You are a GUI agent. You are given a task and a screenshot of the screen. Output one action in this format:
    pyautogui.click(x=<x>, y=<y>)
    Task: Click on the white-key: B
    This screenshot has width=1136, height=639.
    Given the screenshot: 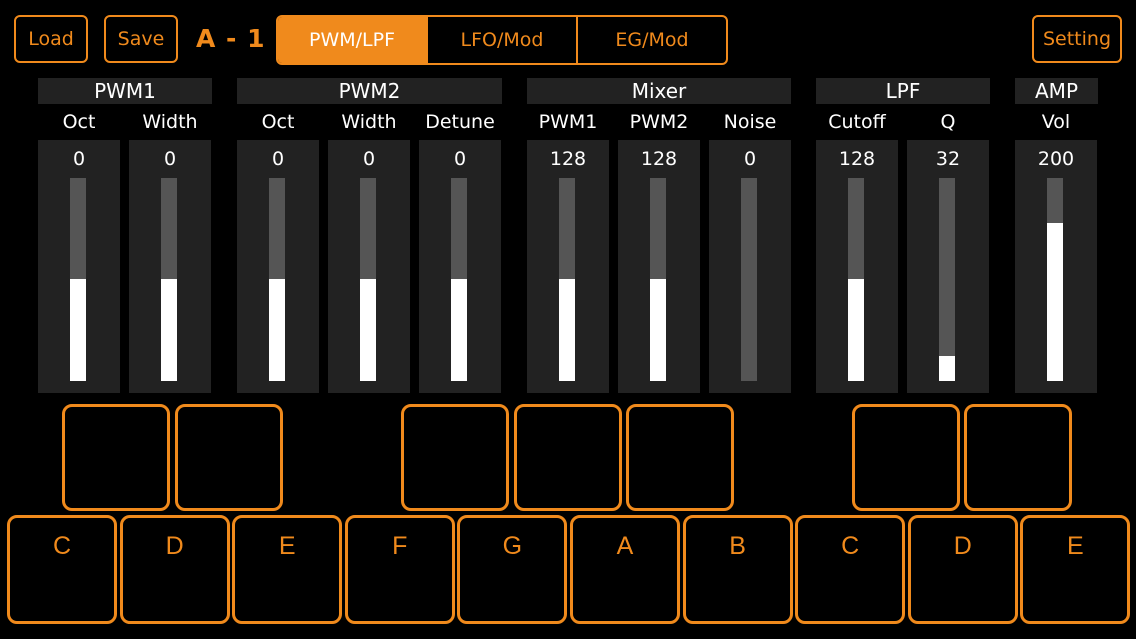 What is the action you would take?
    pyautogui.click(x=737, y=569)
    